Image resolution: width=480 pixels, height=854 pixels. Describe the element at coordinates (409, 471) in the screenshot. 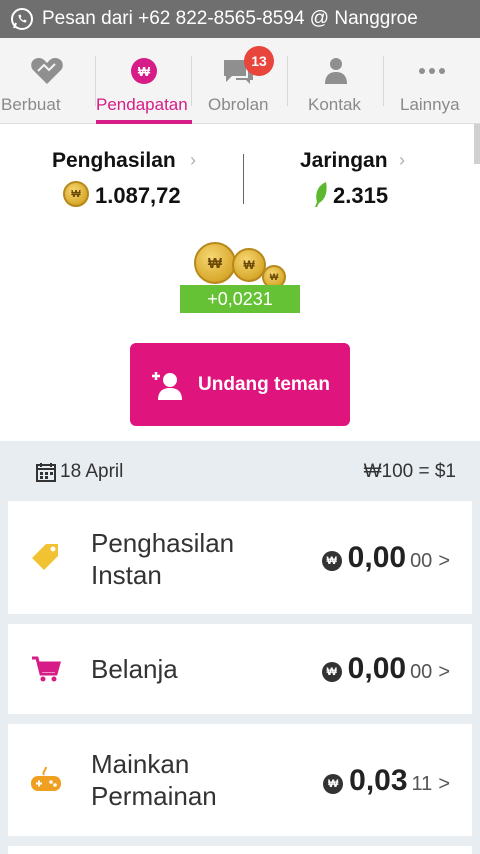

I see `exchange-rate: ₩100 = $1` at that location.